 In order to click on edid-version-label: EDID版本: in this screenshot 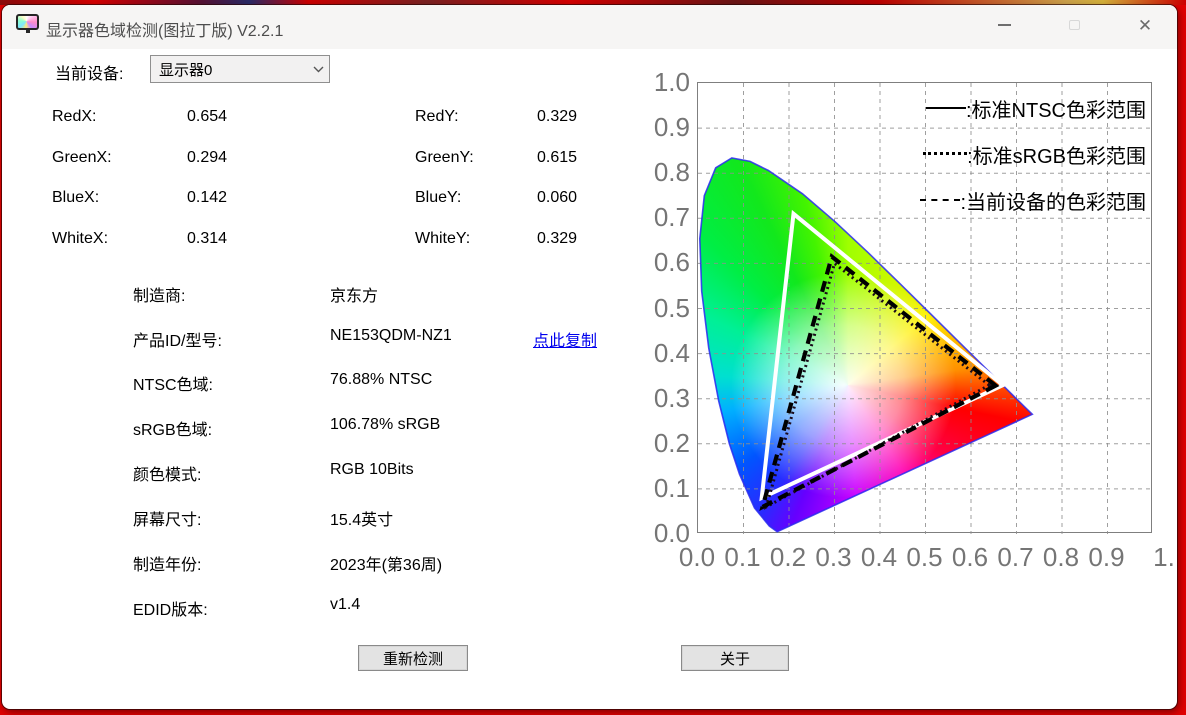, I will do `click(170, 610)`.